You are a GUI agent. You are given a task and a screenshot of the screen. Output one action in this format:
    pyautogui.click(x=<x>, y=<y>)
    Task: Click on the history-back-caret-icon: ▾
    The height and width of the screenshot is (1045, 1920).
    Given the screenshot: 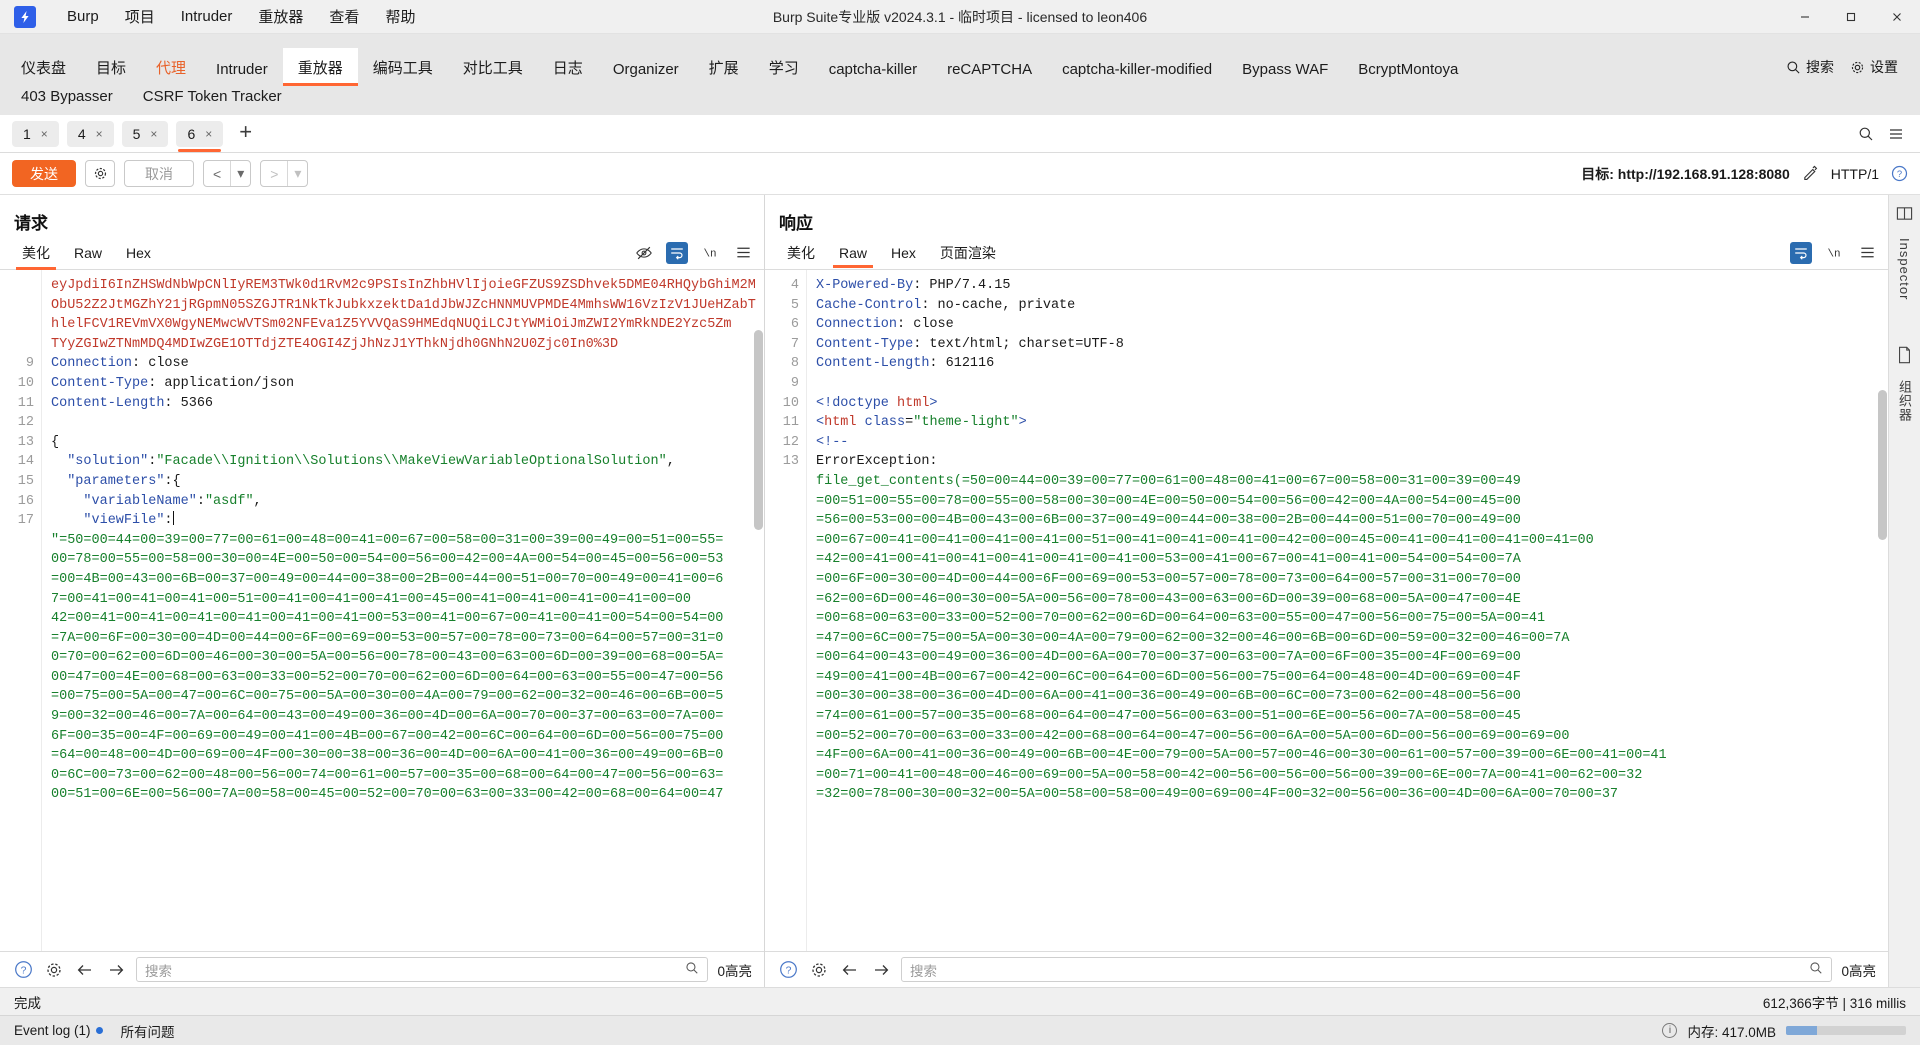 What is the action you would take?
    pyautogui.click(x=240, y=173)
    